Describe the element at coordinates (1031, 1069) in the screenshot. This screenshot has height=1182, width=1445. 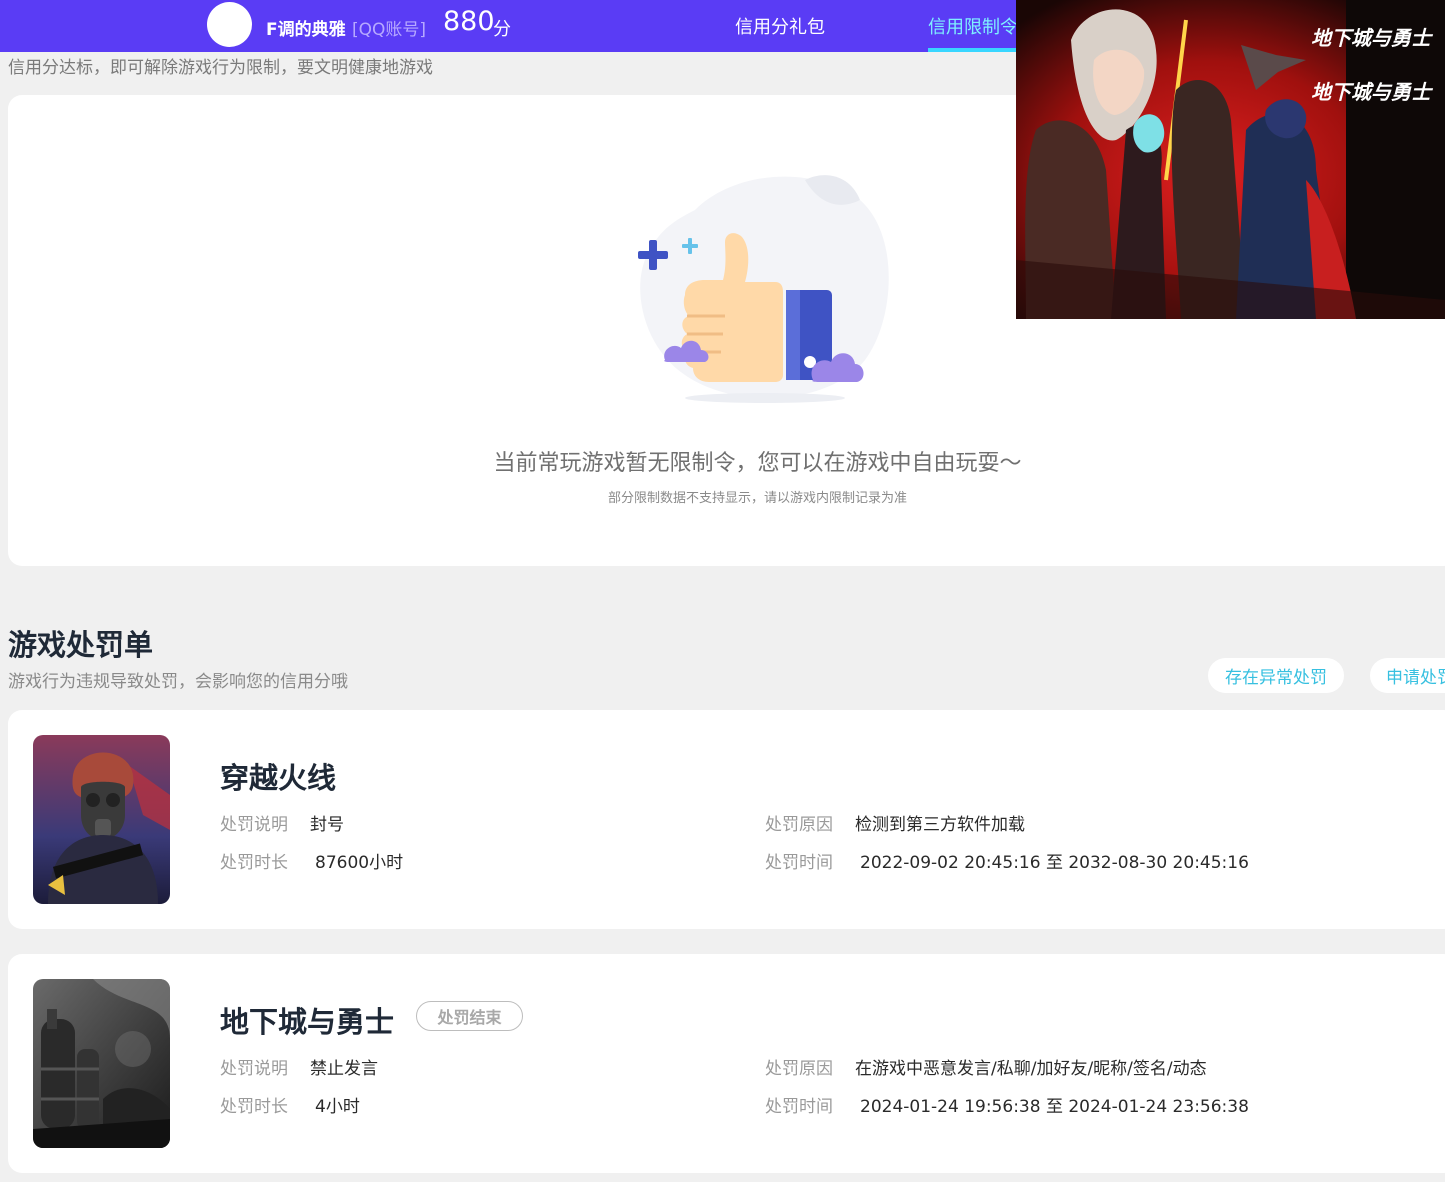
I see `punishment-reason-value: 在游戏中恶意发言/私聊/加好友/昵称/签名/动态` at that location.